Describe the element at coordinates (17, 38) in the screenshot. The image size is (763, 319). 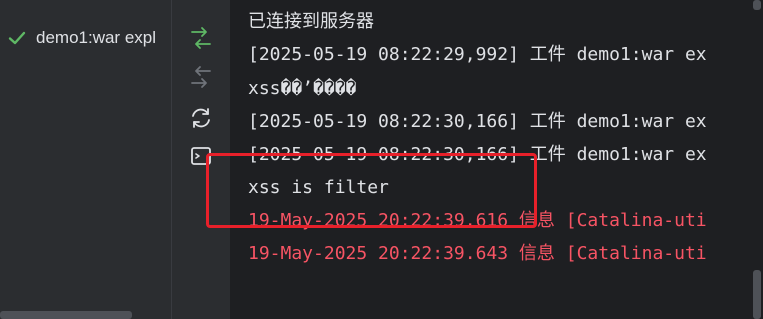
I see `check-icon` at that location.